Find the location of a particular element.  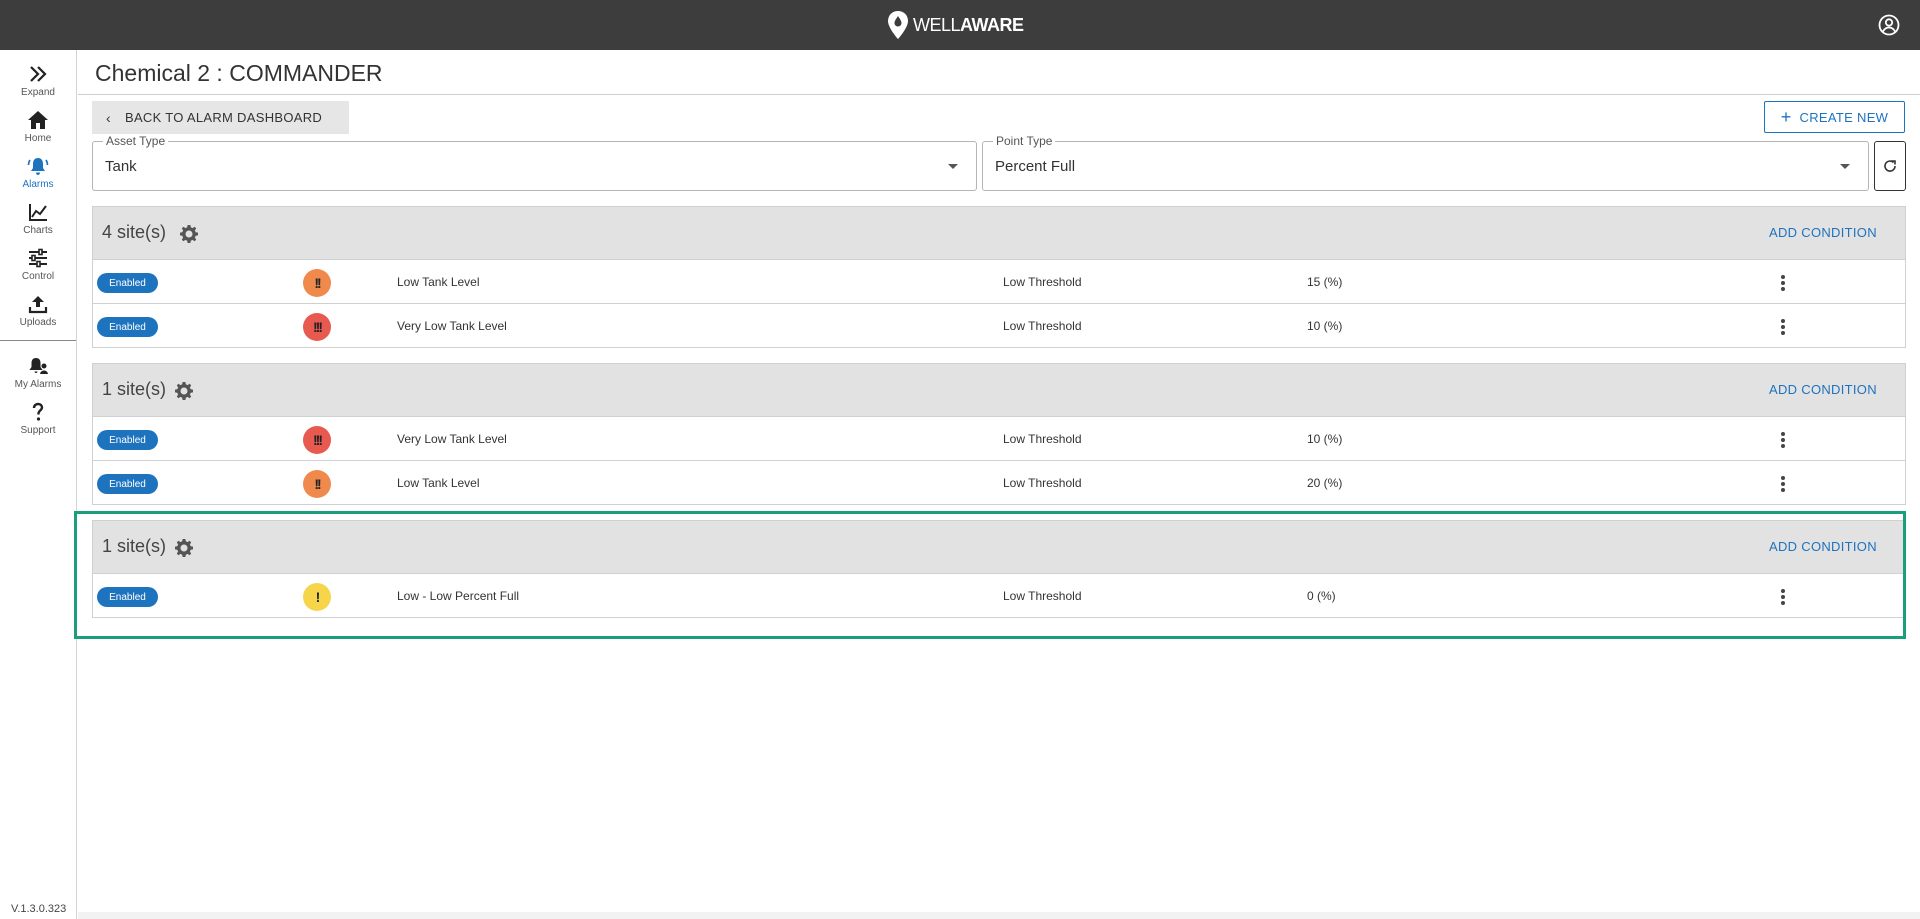

alarm-value: 15 (%) is located at coordinates (1325, 282).